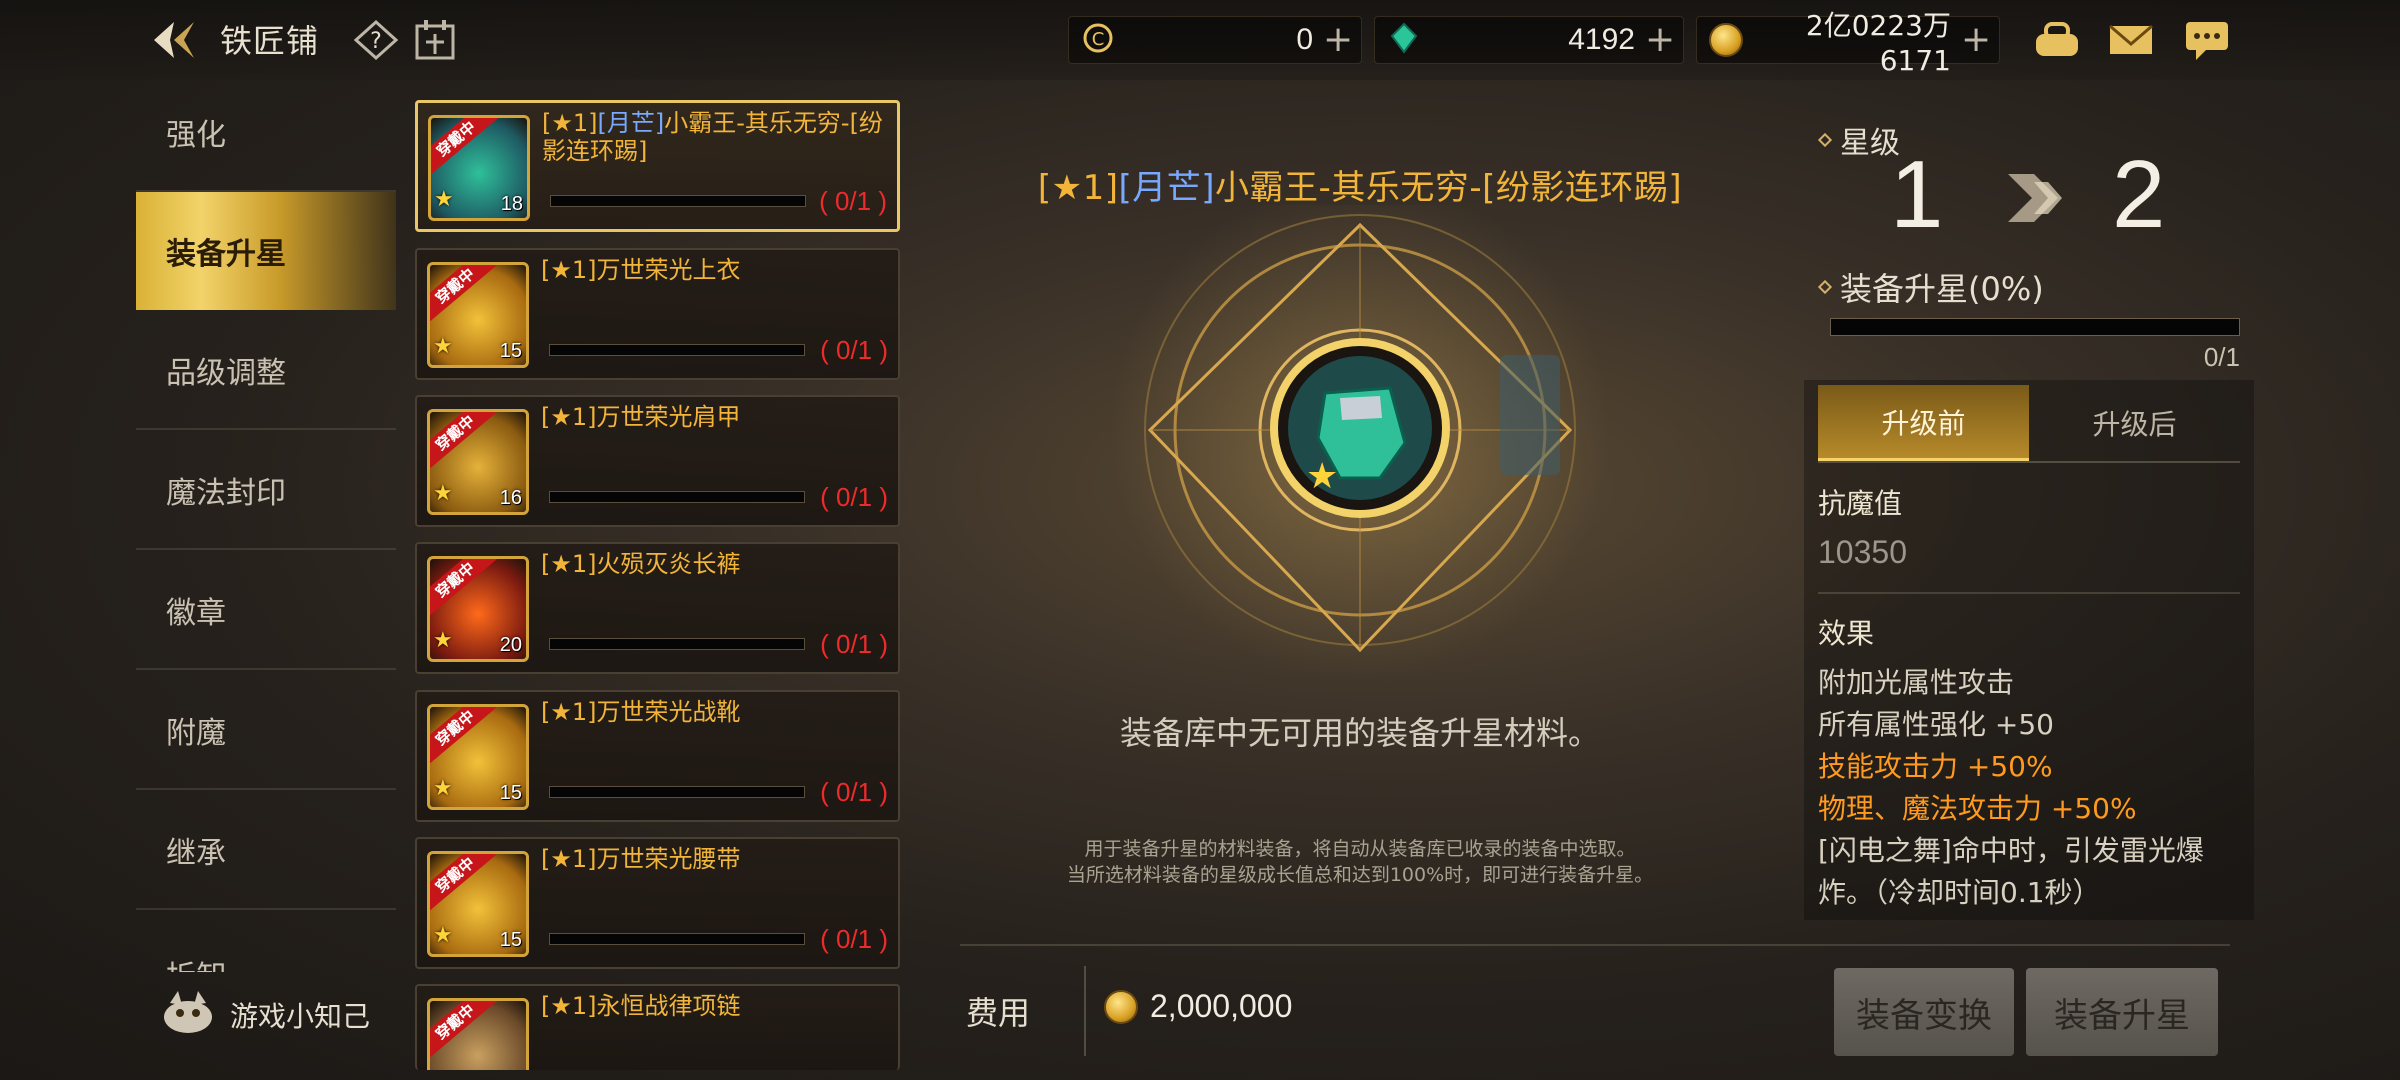  What do you see at coordinates (196, 613) in the screenshot?
I see `nav-item-label: 徽章` at bounding box center [196, 613].